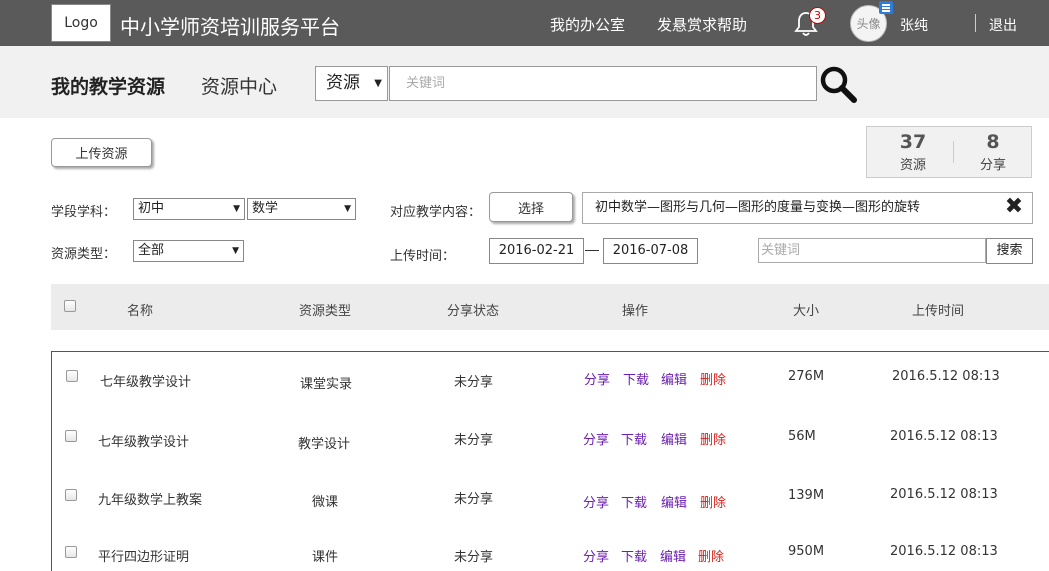 The height and width of the screenshot is (571, 1049). Describe the element at coordinates (70, 306) in the screenshot. I see `select-all-checkbox` at that location.